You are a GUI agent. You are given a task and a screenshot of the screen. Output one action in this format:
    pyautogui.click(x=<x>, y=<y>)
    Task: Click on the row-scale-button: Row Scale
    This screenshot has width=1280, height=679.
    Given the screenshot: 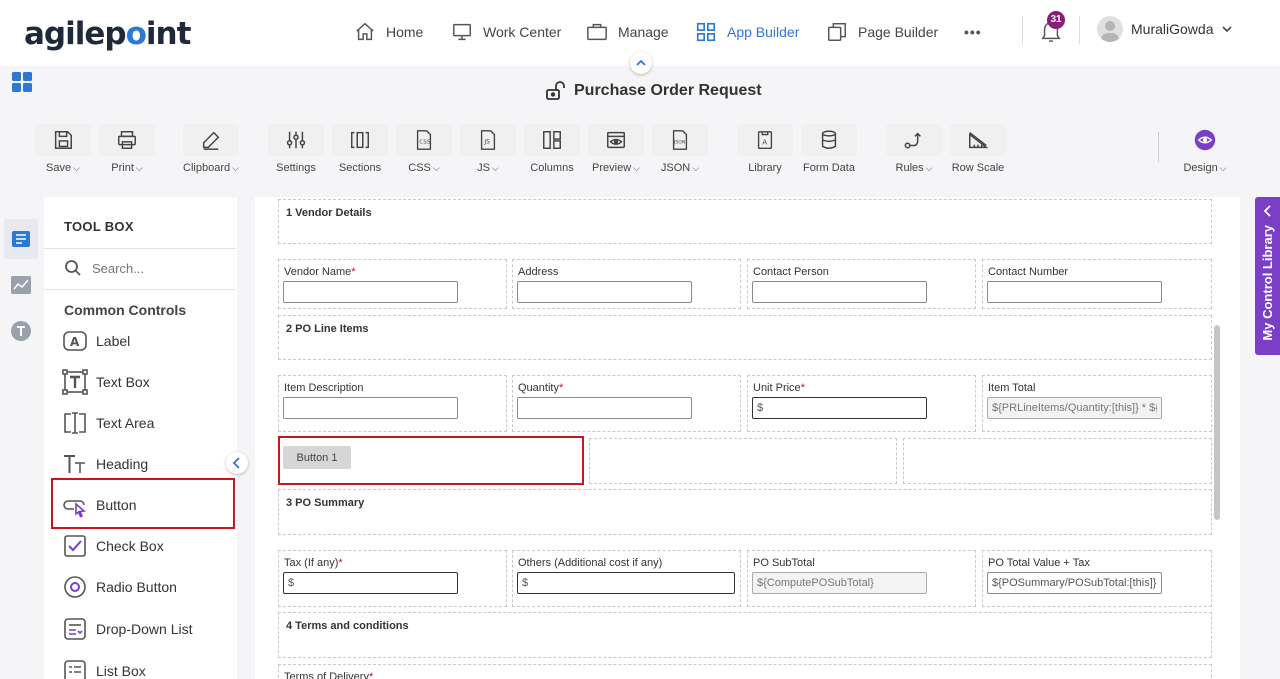 What is the action you would take?
    pyautogui.click(x=978, y=149)
    